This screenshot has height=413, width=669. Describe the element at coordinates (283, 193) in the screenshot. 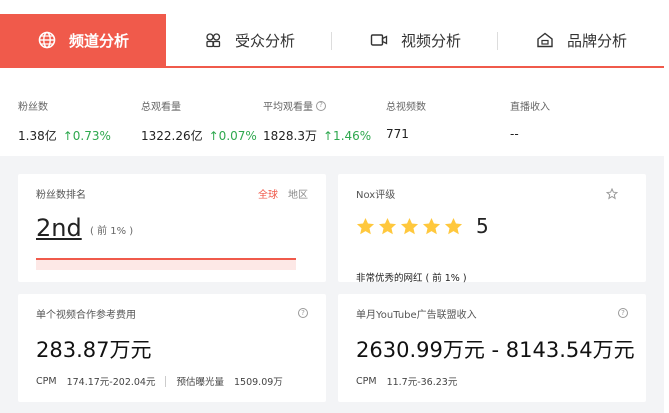

I see `rank-scope-tabs: 全球 地区` at that location.